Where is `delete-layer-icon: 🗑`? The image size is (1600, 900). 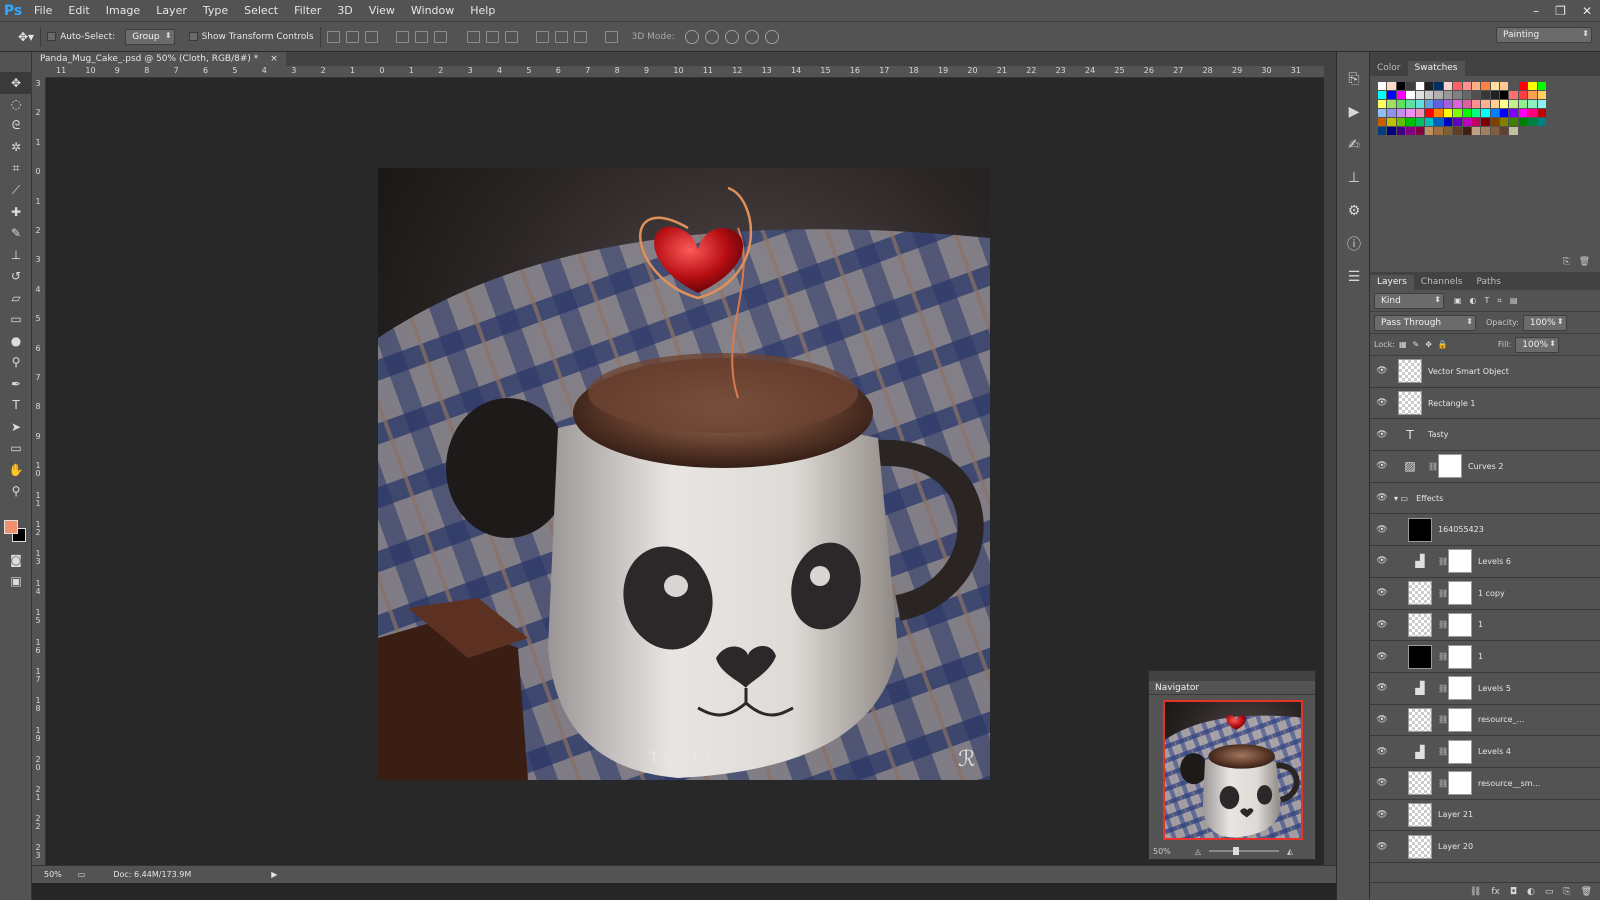 delete-layer-icon: 🗑 is located at coordinates (1586, 892).